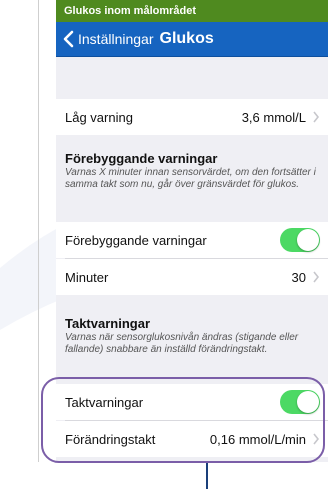 The width and height of the screenshot is (328, 489). Describe the element at coordinates (116, 39) in the screenshot. I see `back-label: Inställningar` at that location.